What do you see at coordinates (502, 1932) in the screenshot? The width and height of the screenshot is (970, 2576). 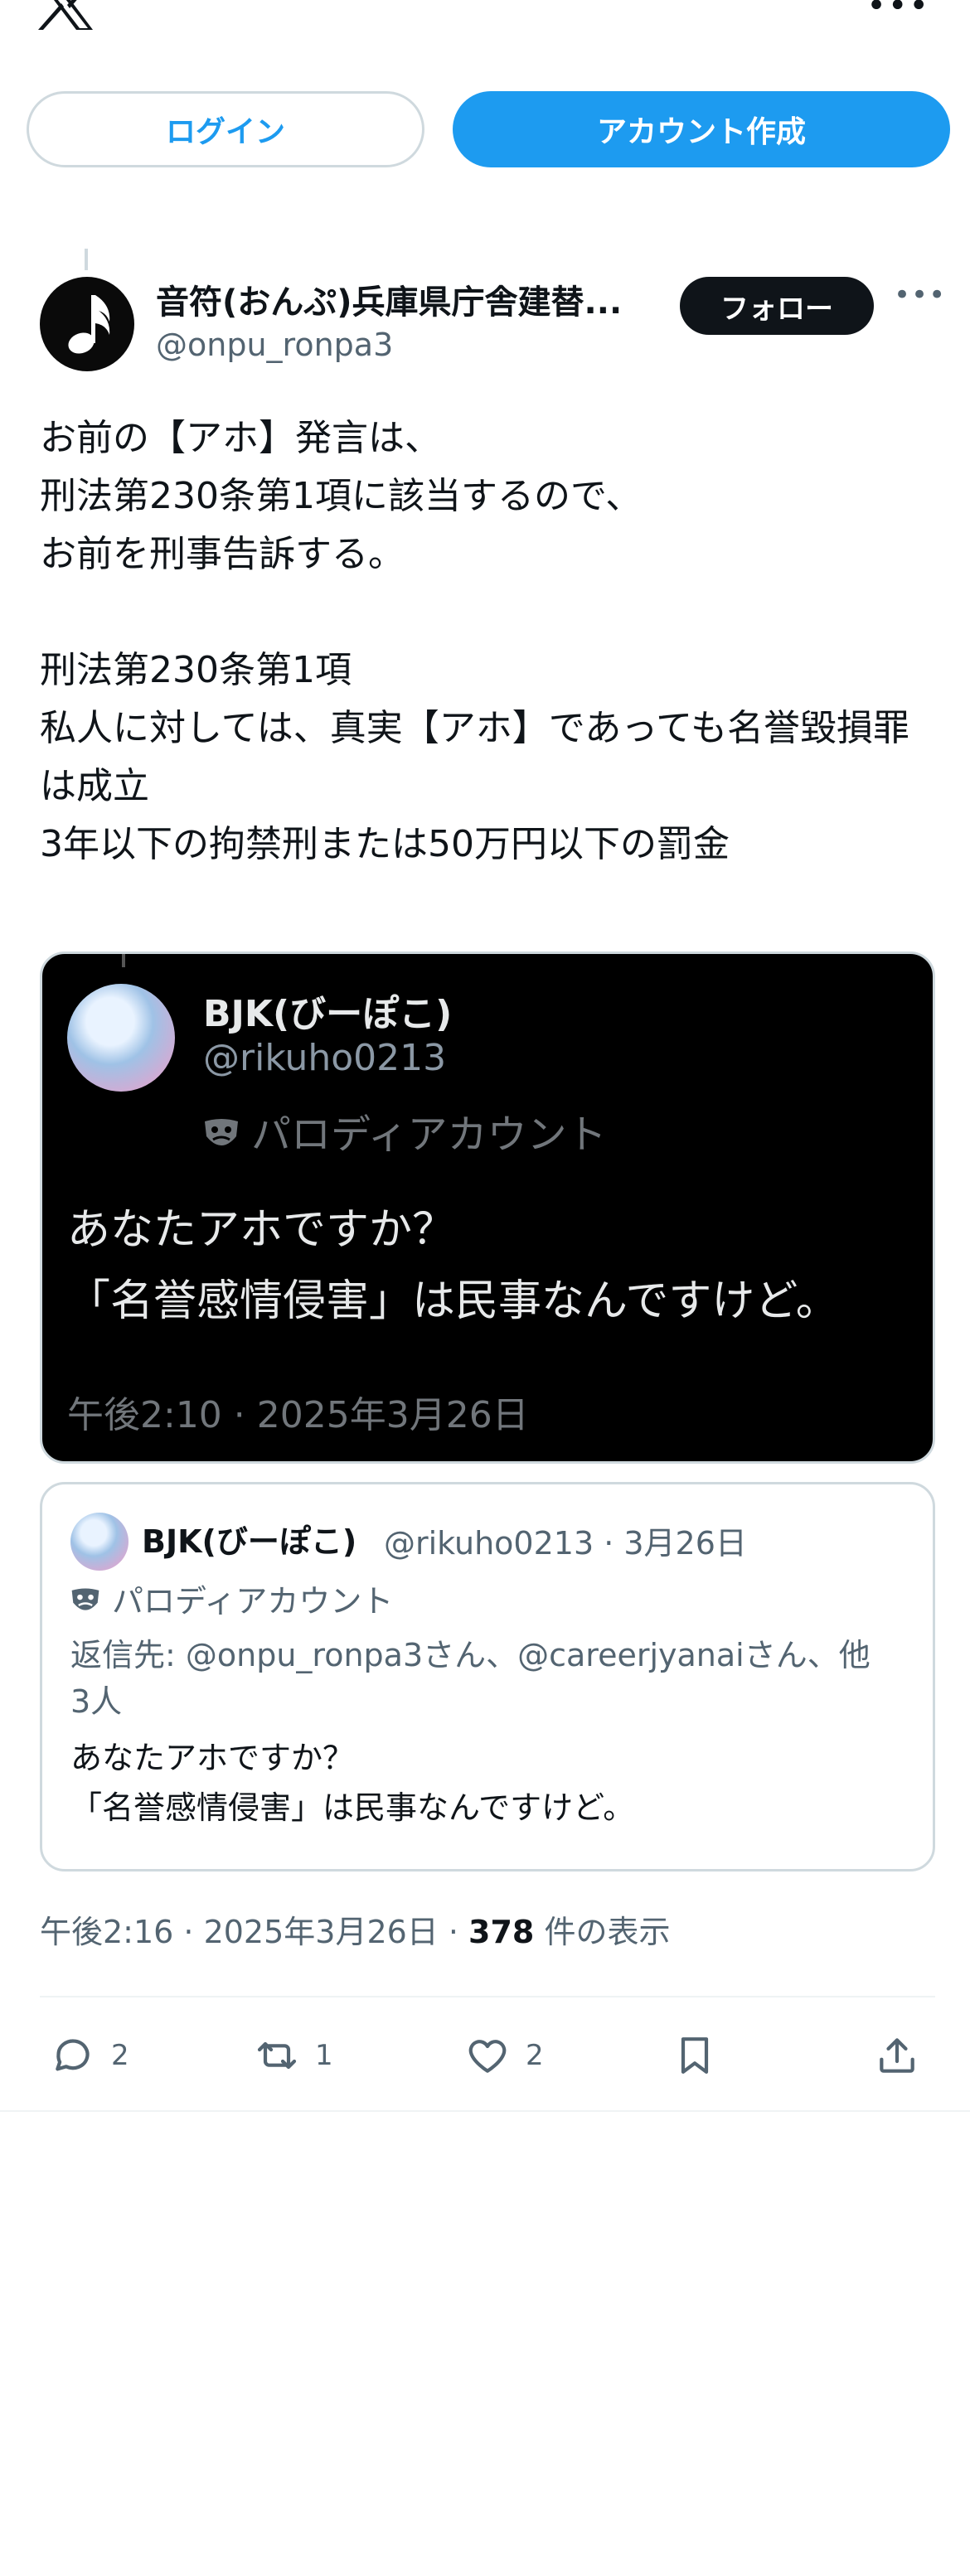 I see `views-count: 378` at bounding box center [502, 1932].